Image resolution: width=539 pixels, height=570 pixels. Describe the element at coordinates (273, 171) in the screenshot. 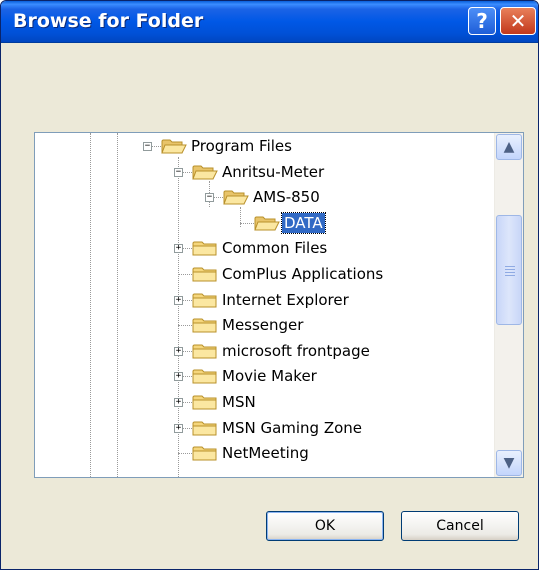

I see `tree-item-label: Anritsu-Meter` at that location.